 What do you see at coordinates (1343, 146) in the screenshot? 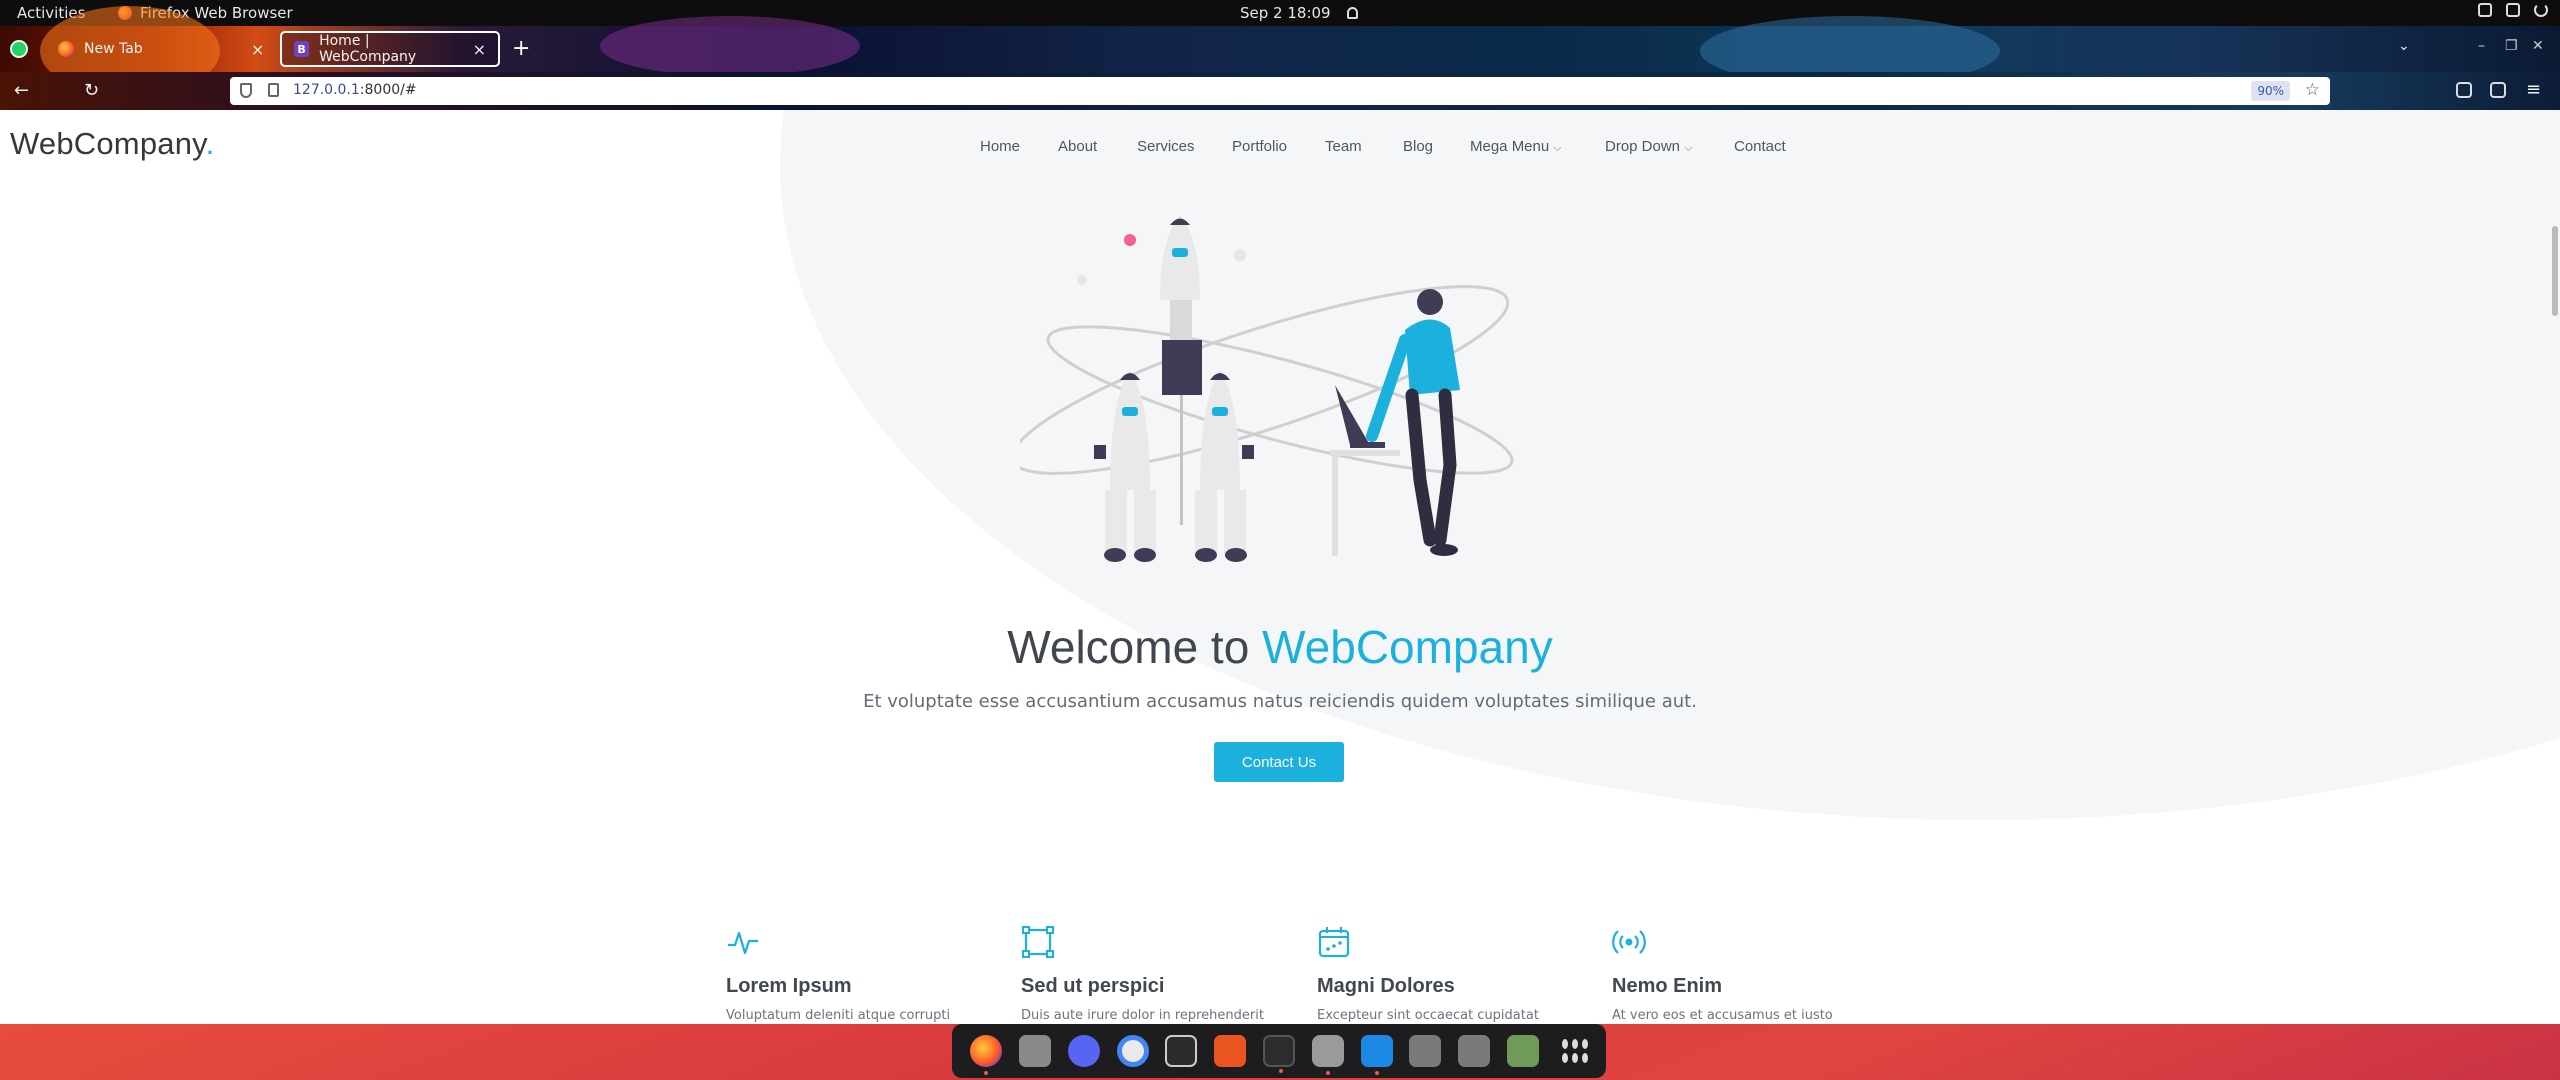
I see `nav-team: Team` at bounding box center [1343, 146].